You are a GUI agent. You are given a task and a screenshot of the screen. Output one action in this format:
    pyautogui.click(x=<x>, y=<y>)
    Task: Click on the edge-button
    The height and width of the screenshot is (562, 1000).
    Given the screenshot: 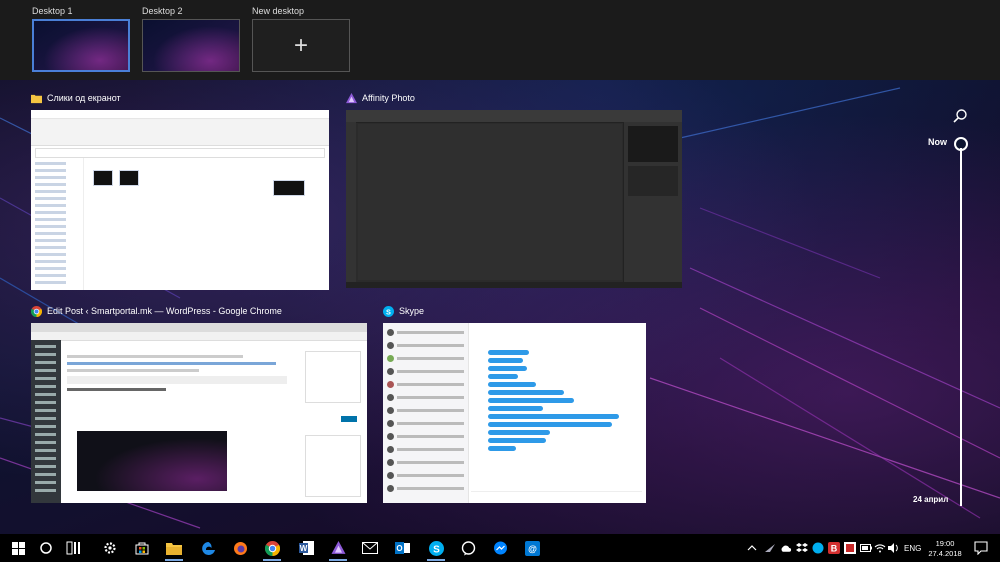 What is the action you would take?
    pyautogui.click(x=208, y=548)
    